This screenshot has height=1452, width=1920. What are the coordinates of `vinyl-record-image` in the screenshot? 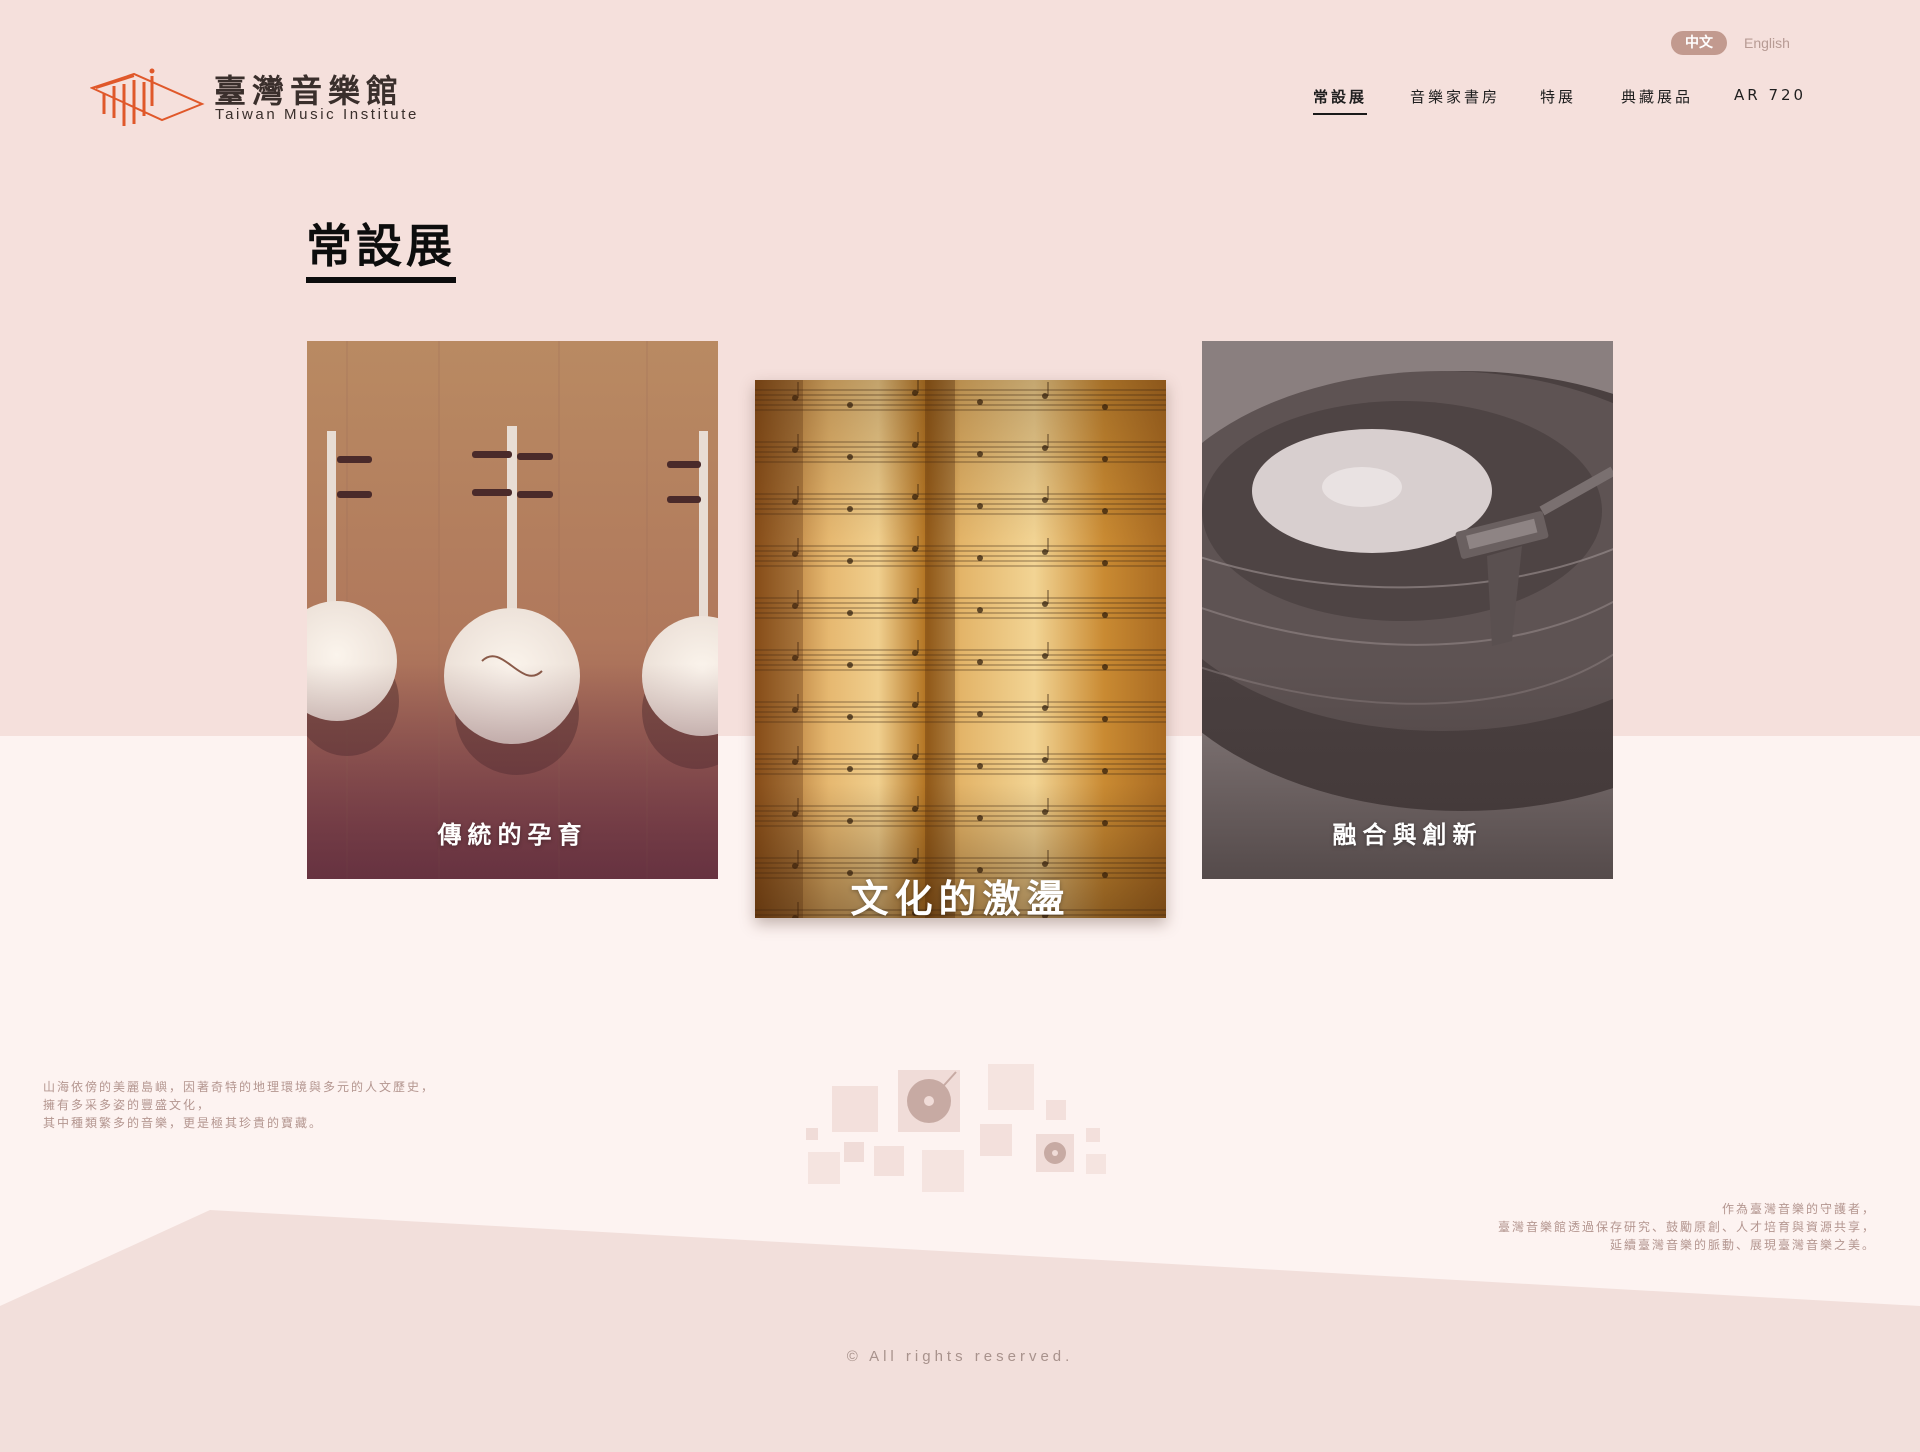 It's located at (1407, 610).